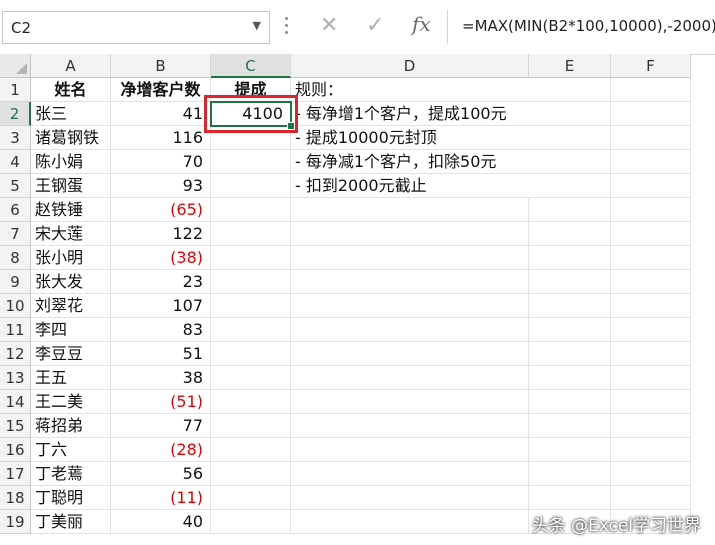  What do you see at coordinates (15, 306) in the screenshot?
I see `row-header-10: 10` at bounding box center [15, 306].